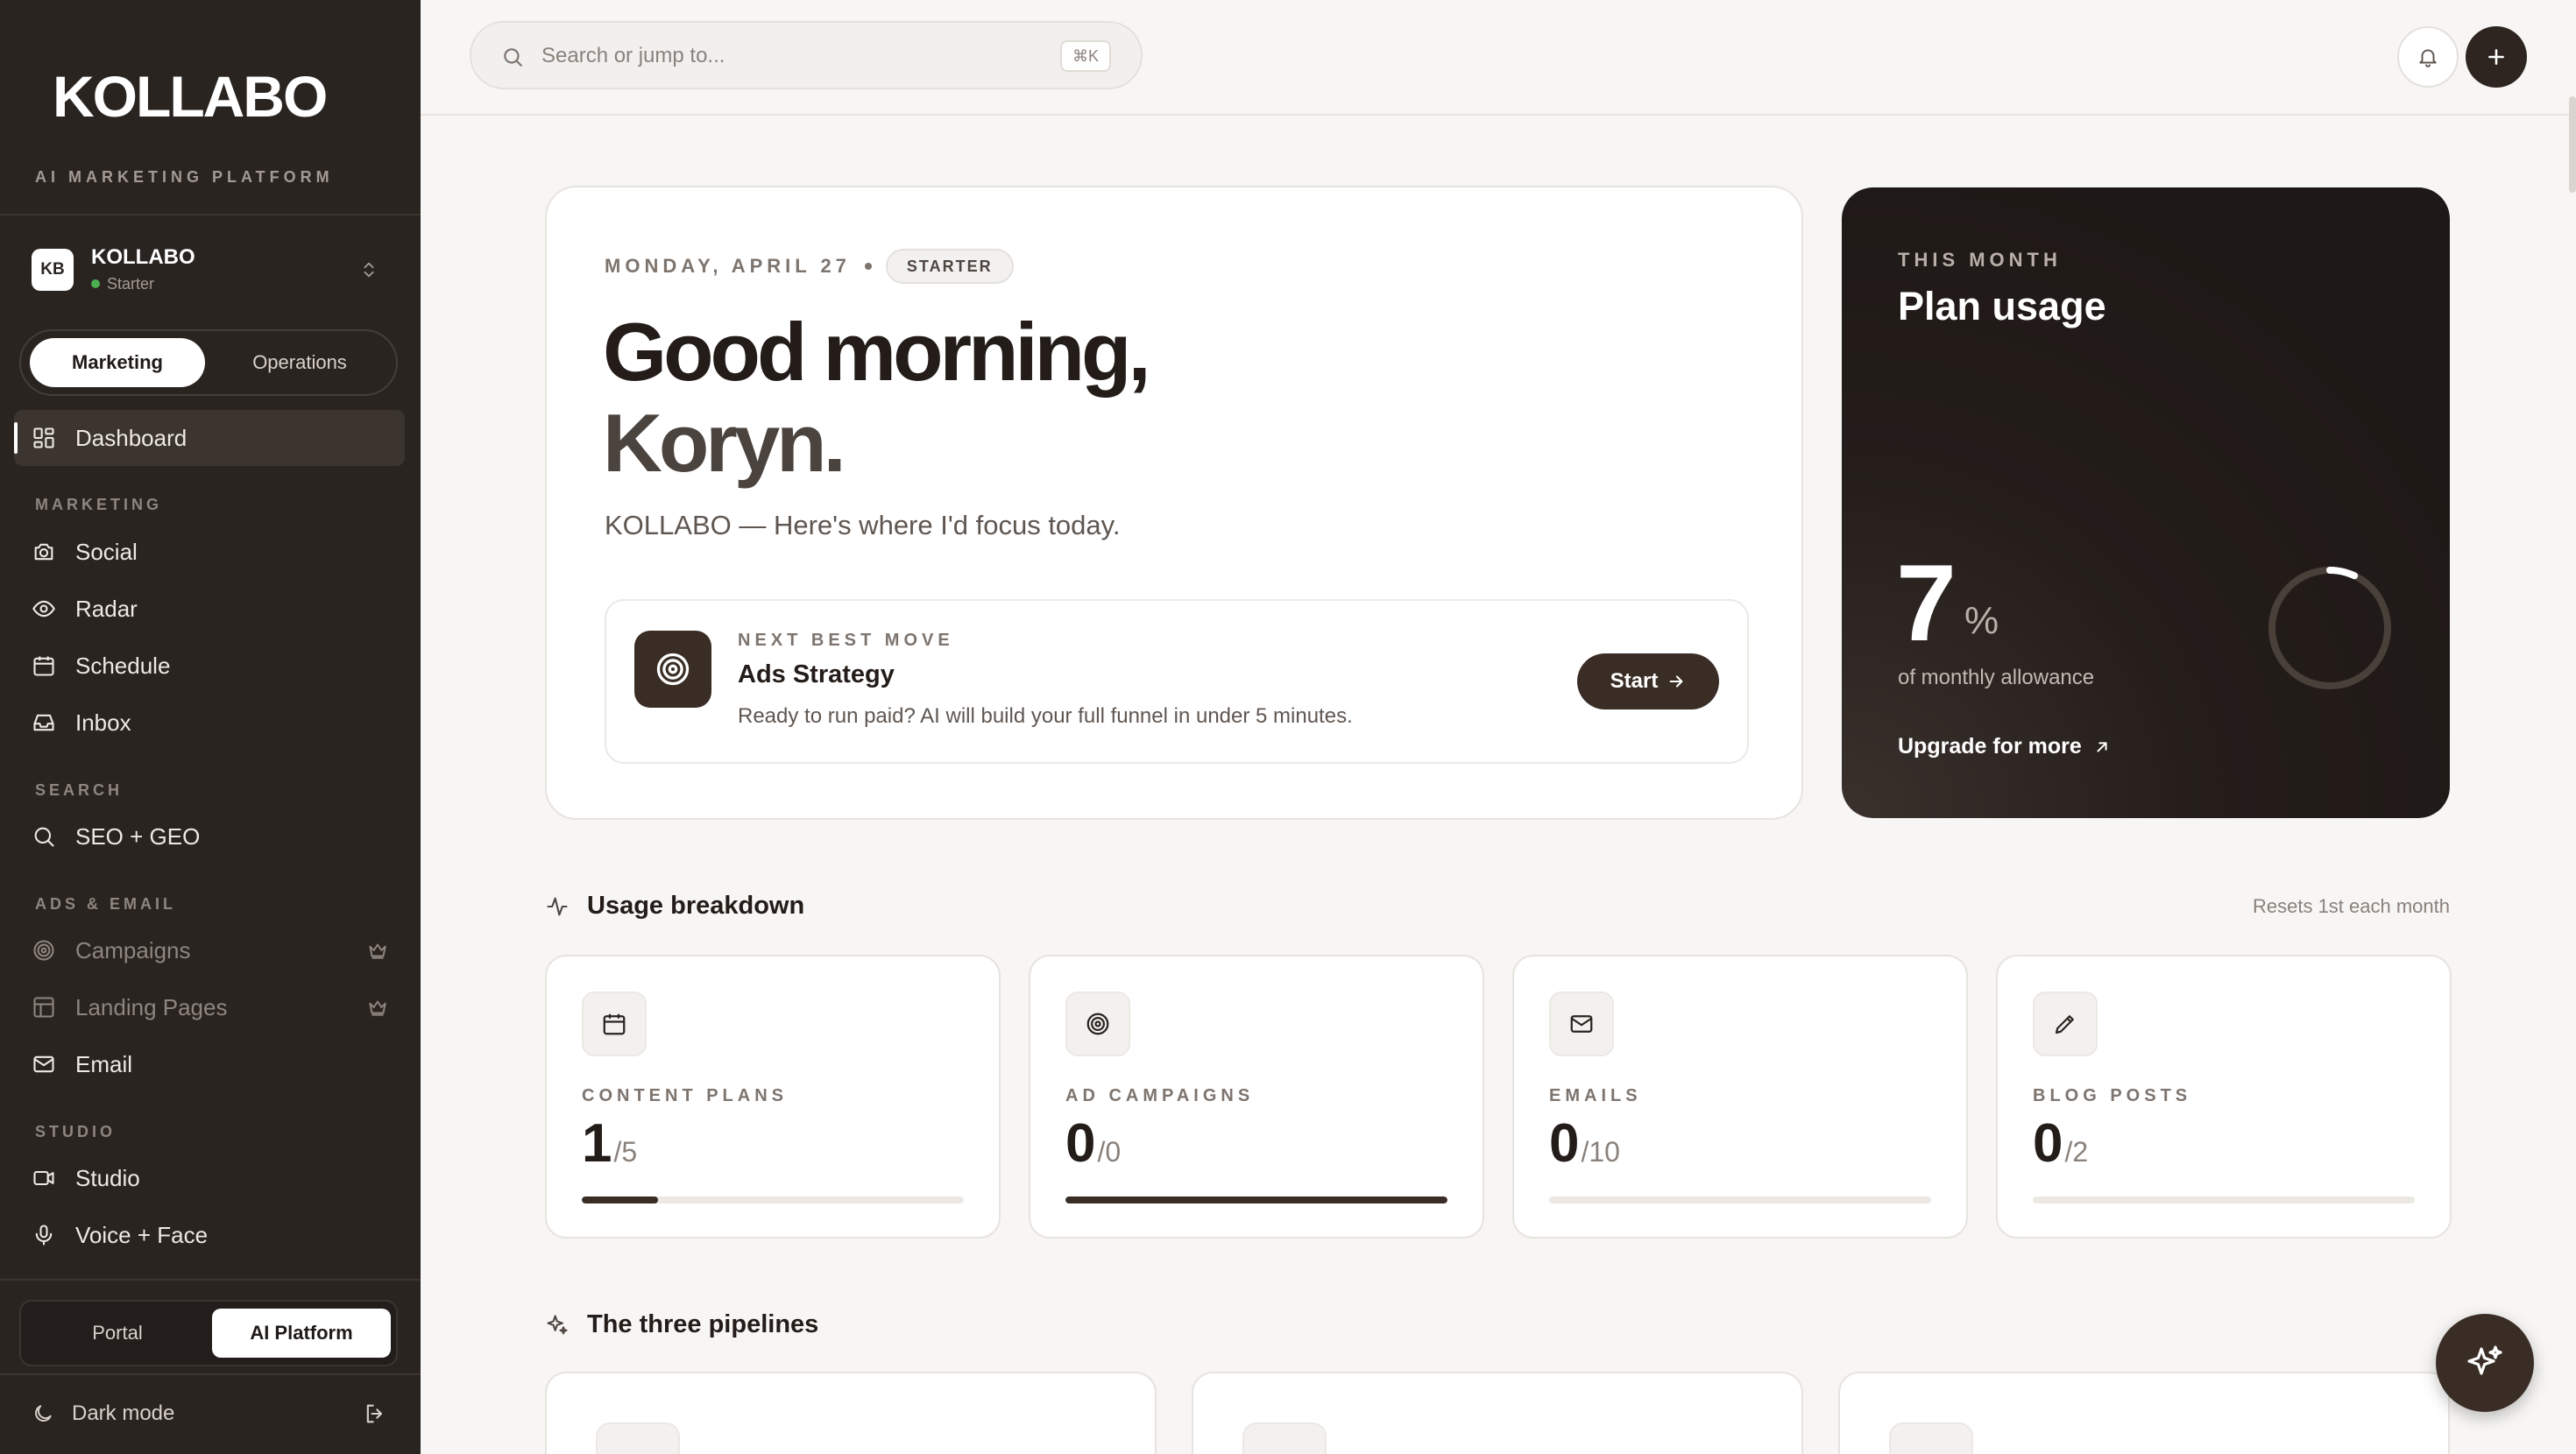  I want to click on workspace-switcher: KB KOLLABO Starter, so click(212, 269).